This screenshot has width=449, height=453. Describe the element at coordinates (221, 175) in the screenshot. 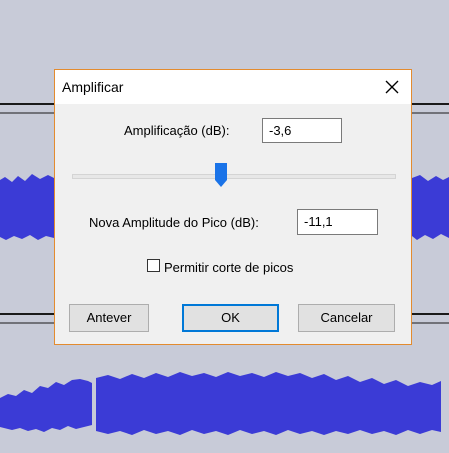

I see `amplification-slider-thumb` at that location.